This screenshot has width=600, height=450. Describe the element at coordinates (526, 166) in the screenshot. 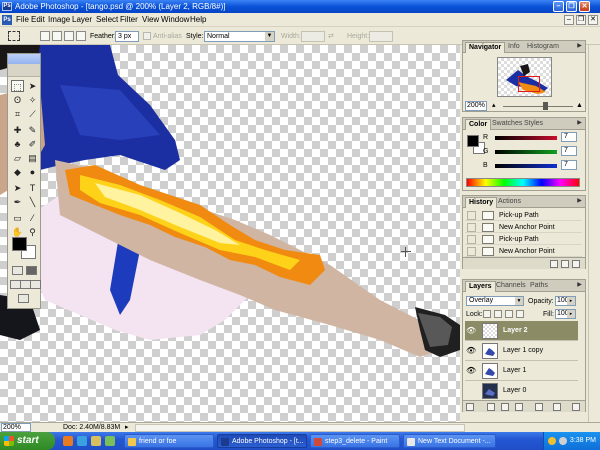

I see `channel-b-slider` at that location.